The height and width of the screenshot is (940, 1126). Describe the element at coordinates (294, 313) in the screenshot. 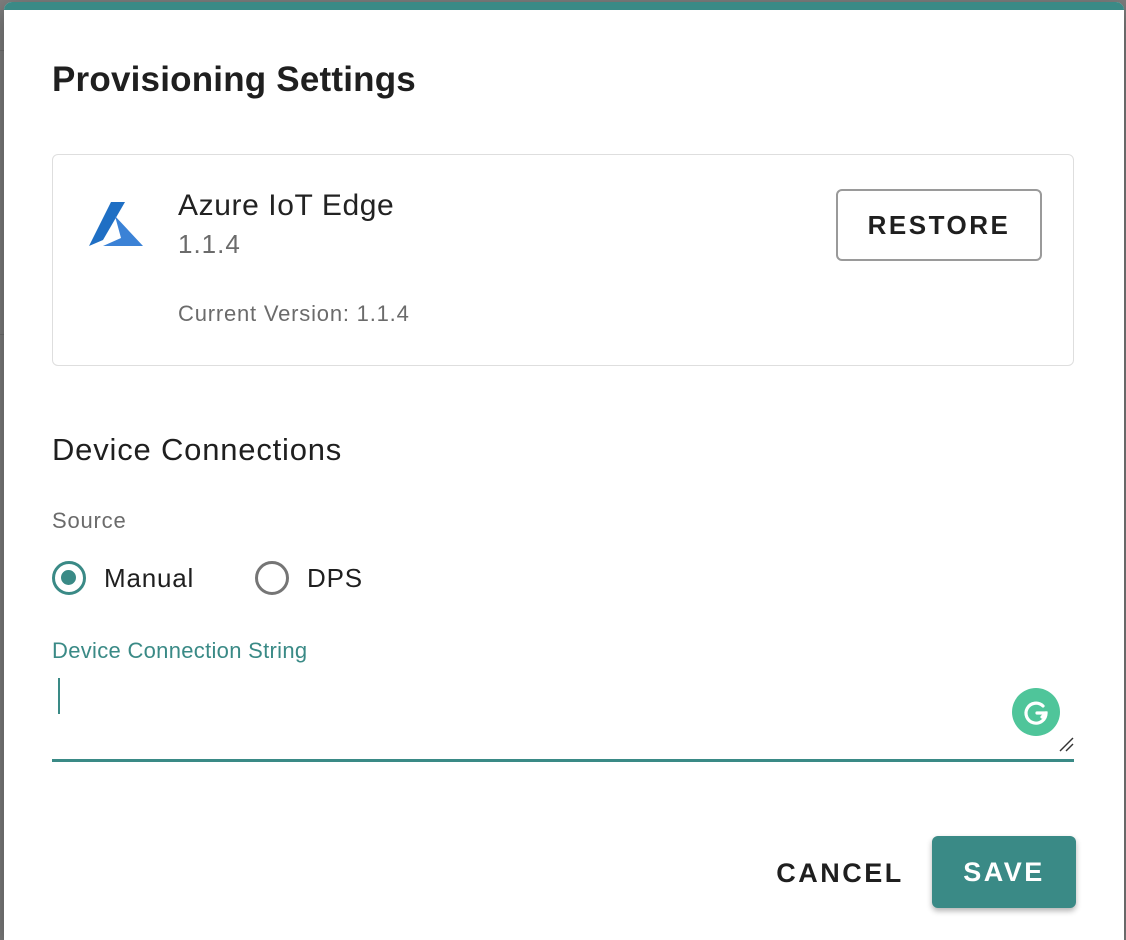

I see `current-version-text: Current Version: 1.1.4` at that location.